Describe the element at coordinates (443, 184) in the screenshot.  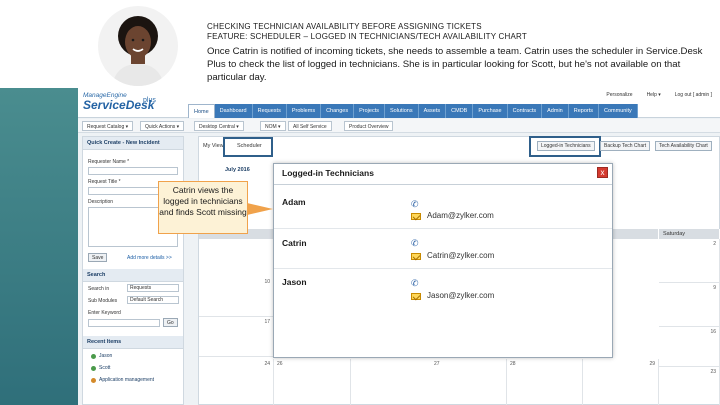
I see `popup-divider` at that location.